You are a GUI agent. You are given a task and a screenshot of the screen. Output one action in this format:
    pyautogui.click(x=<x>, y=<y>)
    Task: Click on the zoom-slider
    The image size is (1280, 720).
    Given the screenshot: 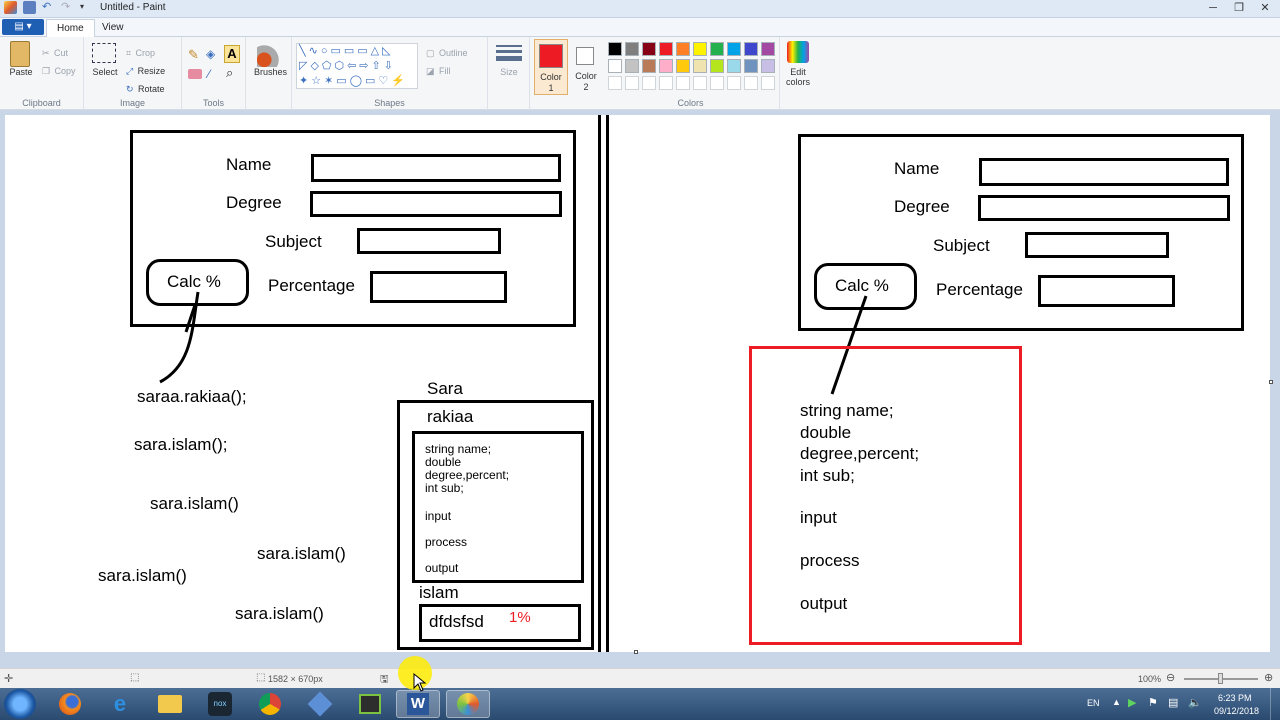 What is the action you would take?
    pyautogui.click(x=1221, y=678)
    